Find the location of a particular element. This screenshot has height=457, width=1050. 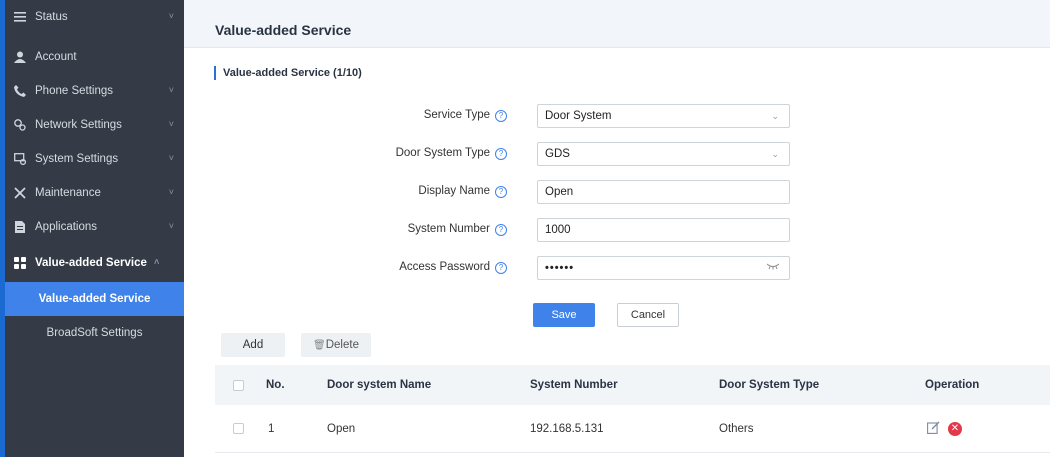

sidebar-item-value-added-service: Value-added Service ˄ is located at coordinates (94, 263).